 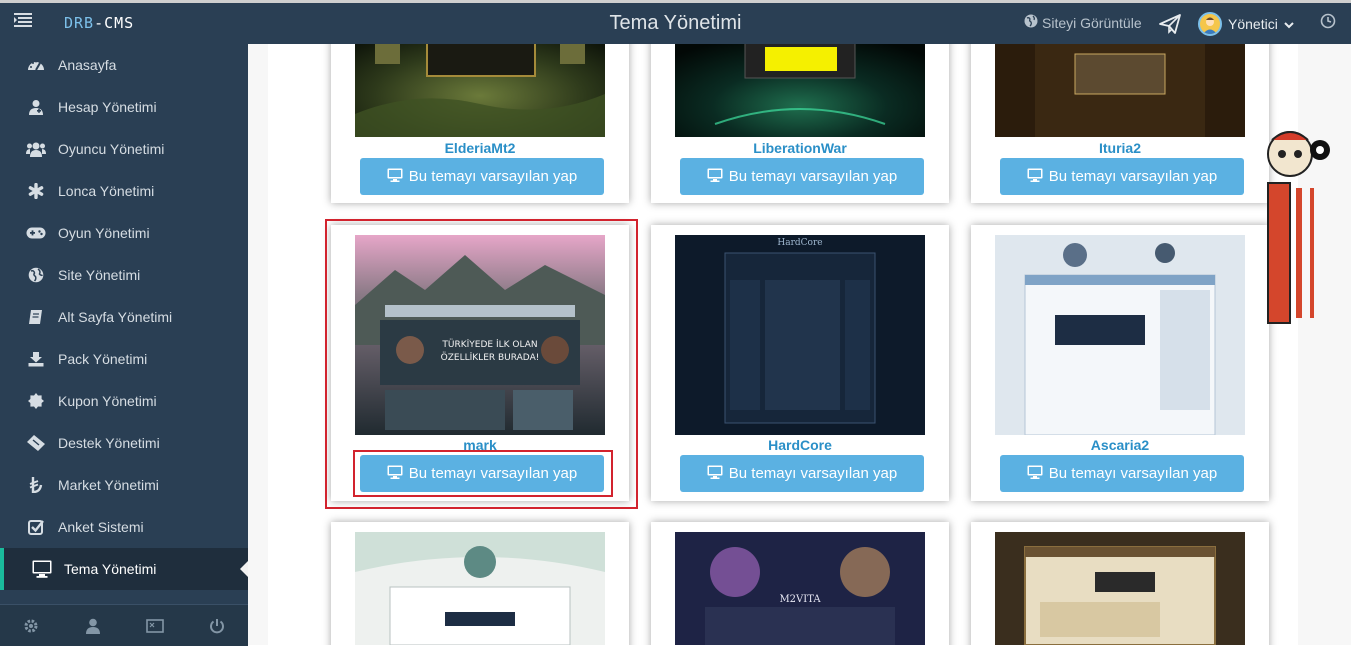 What do you see at coordinates (36, 317) in the screenshot?
I see `book-icon` at bounding box center [36, 317].